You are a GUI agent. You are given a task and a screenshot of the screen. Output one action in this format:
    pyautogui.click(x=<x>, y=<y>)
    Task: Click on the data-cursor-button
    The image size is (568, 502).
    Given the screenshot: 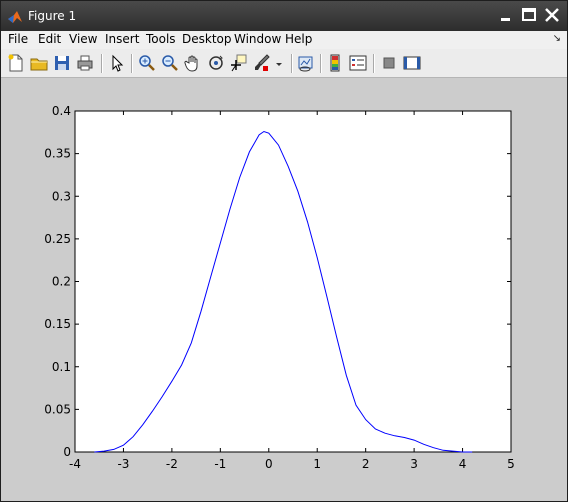 What is the action you would take?
    pyautogui.click(x=239, y=63)
    